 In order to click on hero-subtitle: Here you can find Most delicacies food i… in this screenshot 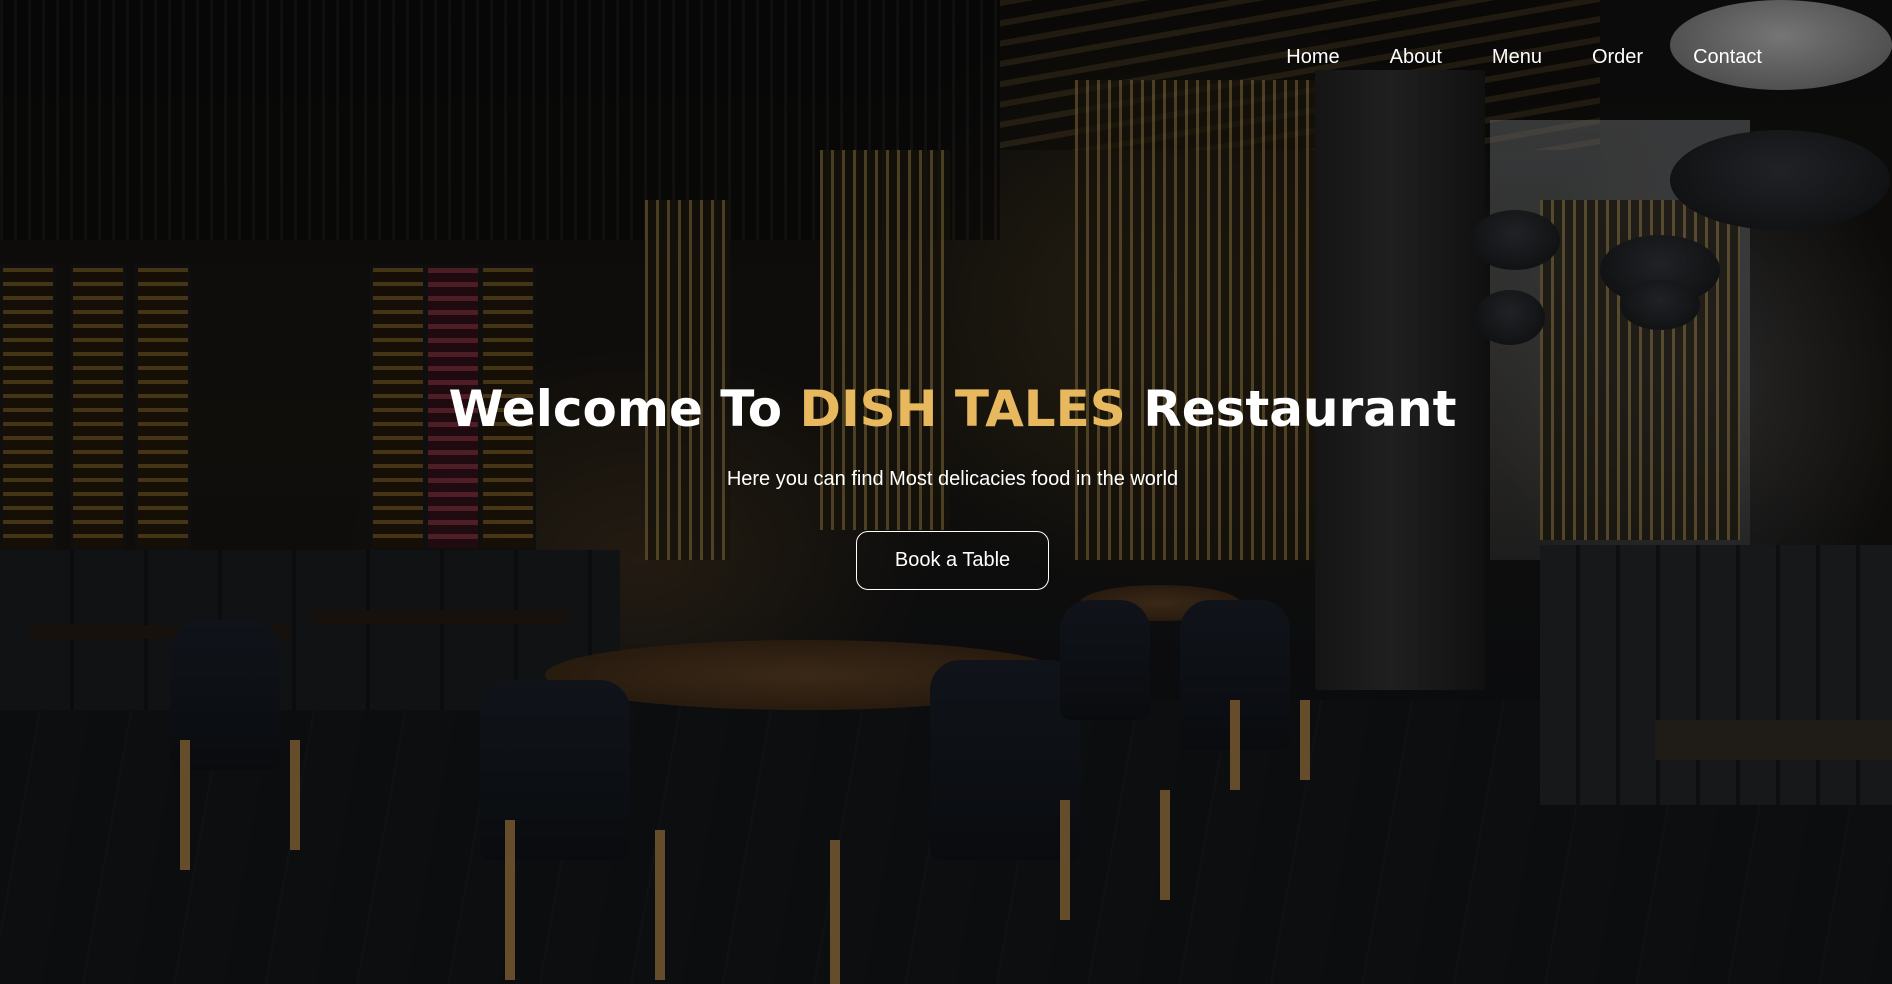, I will do `click(952, 479)`.